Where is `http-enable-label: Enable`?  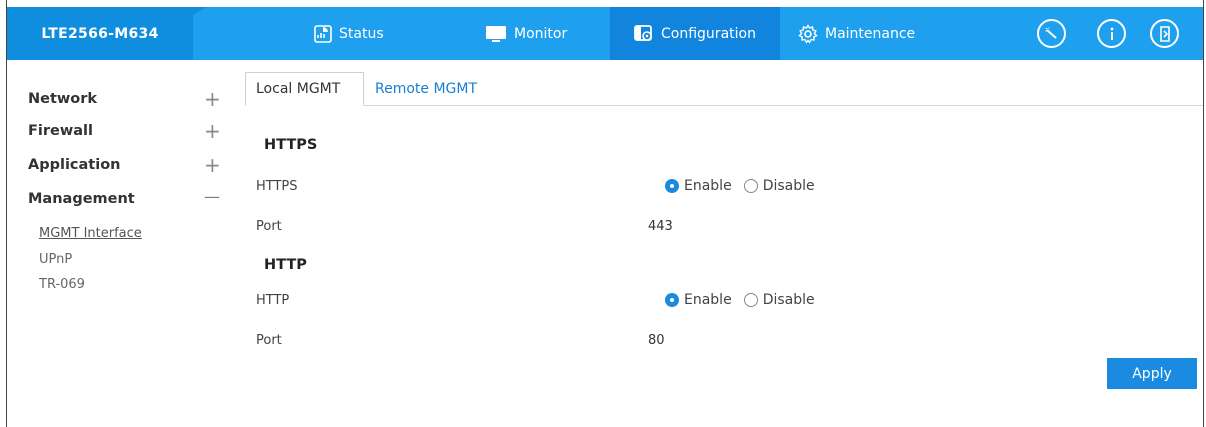
http-enable-label: Enable is located at coordinates (708, 300).